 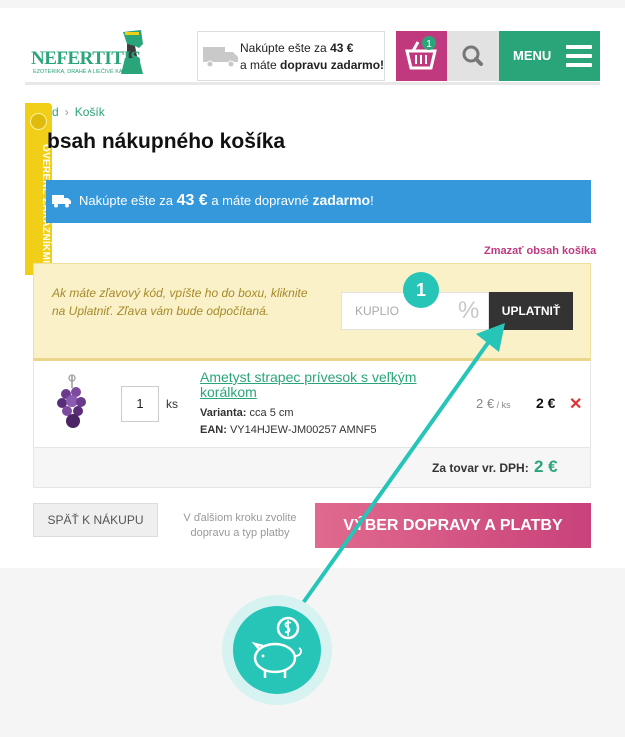 I want to click on verified-badge-icon, so click(x=38, y=121).